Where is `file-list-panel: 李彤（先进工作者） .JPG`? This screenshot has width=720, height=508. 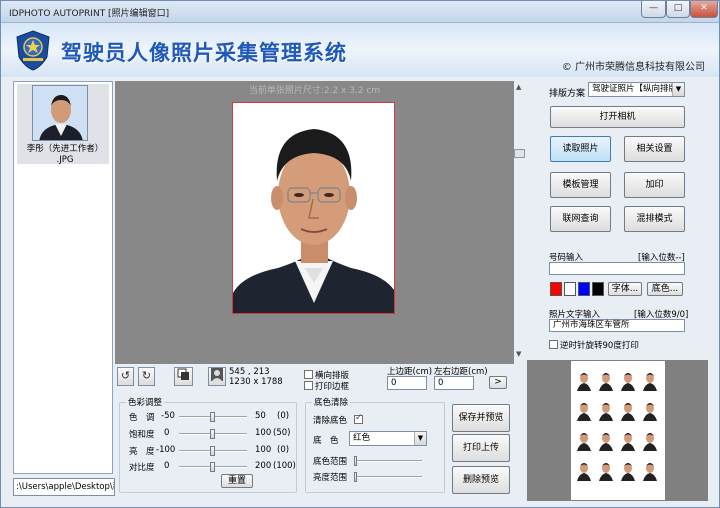
file-list-panel: 李彤（先进工作者） .JPG is located at coordinates (63, 277).